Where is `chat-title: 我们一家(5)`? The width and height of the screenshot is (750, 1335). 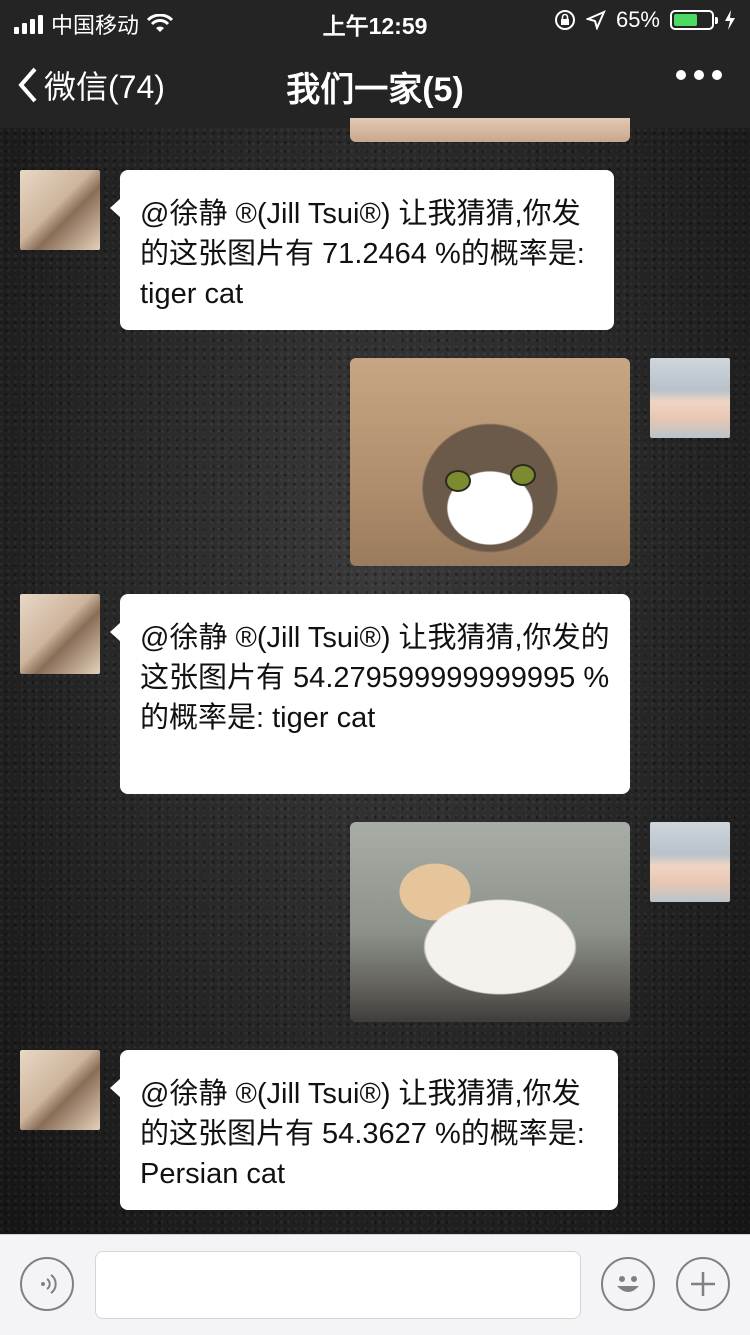 chat-title: 我们一家(5) is located at coordinates (375, 90).